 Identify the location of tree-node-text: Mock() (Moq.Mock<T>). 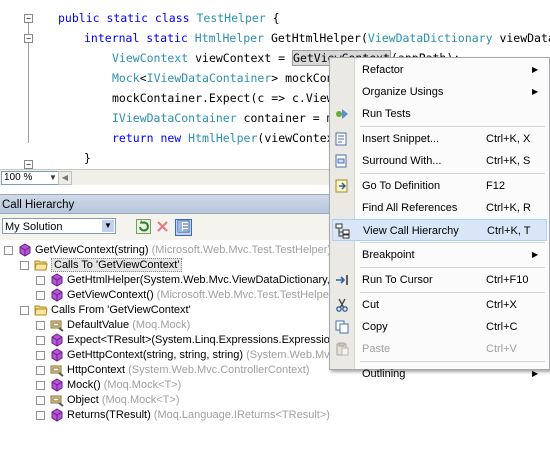
(124, 385).